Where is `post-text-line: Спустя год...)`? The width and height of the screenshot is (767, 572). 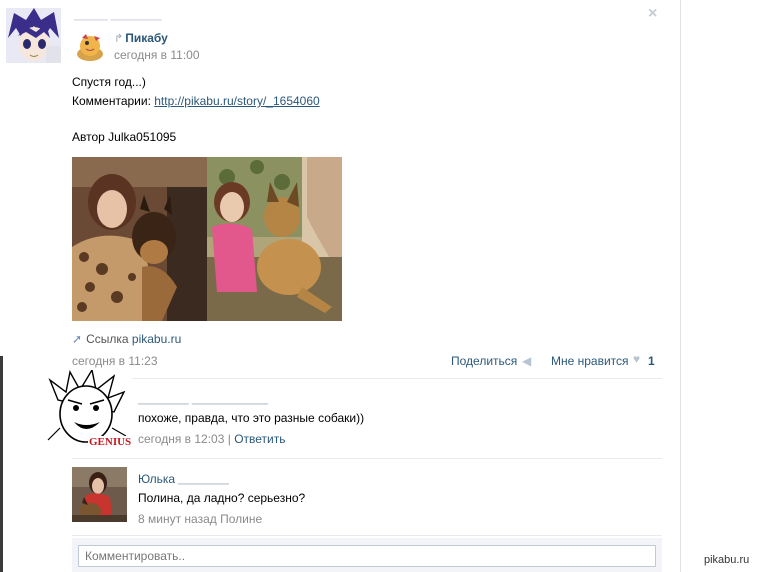 post-text-line: Спустя год...) is located at coordinates (109, 82).